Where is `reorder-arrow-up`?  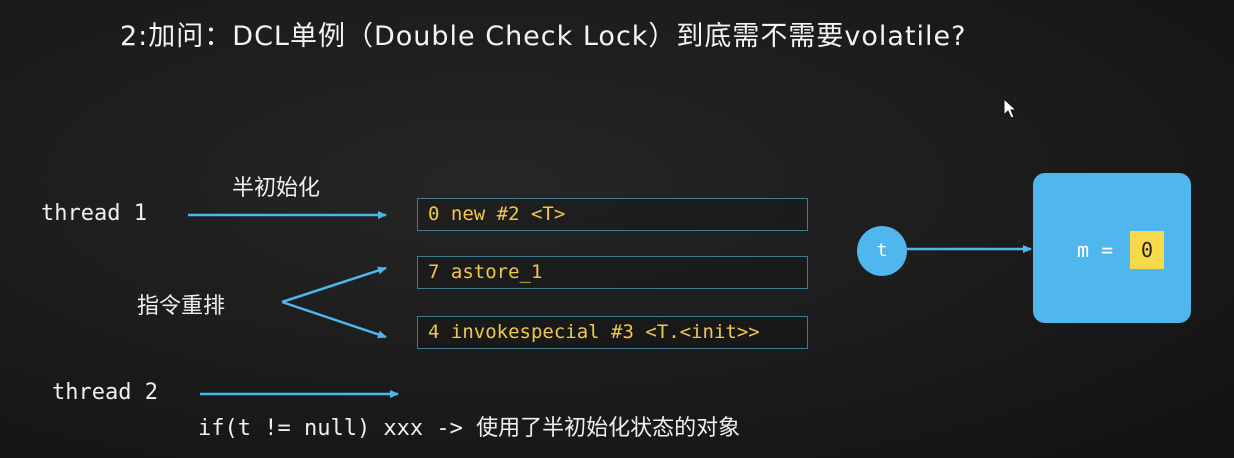
reorder-arrow-up is located at coordinates (334, 285).